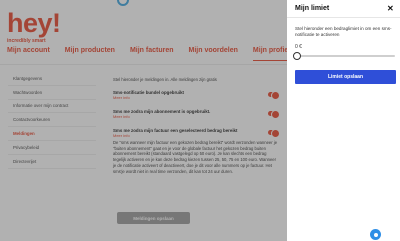 This screenshot has height=241, width=400. What do you see at coordinates (343, 17) in the screenshot?
I see `drawer-divider` at bounding box center [343, 17].